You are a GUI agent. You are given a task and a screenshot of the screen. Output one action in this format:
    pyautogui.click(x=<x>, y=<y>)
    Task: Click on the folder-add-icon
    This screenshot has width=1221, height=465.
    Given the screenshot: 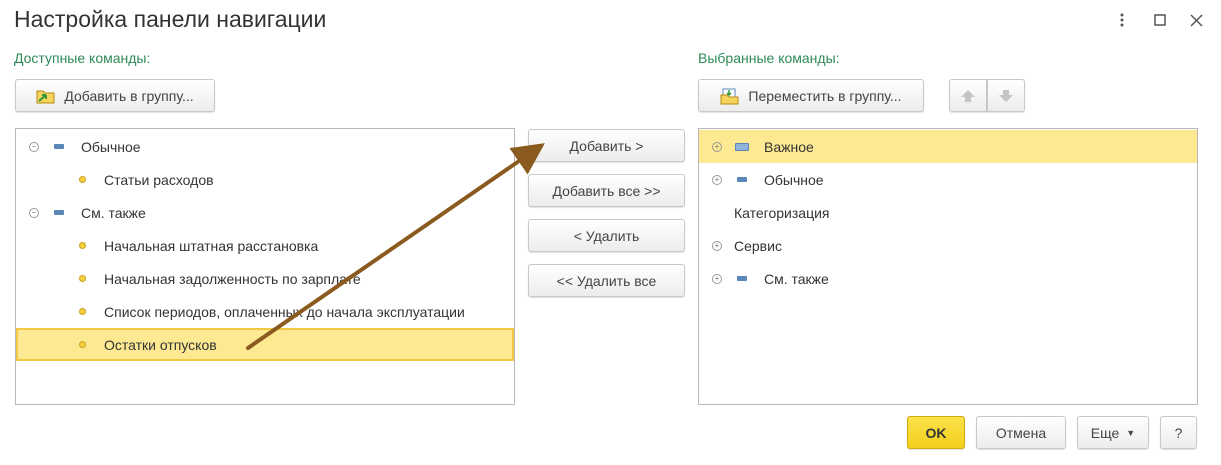 What is the action you would take?
    pyautogui.click(x=46, y=96)
    